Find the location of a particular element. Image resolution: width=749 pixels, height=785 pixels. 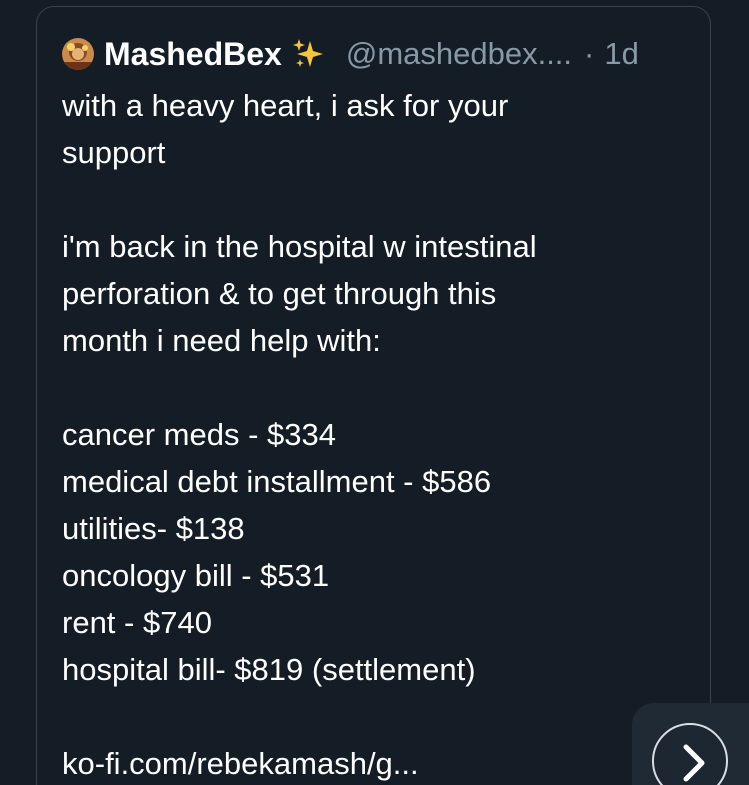

next-button is located at coordinates (690, 754).